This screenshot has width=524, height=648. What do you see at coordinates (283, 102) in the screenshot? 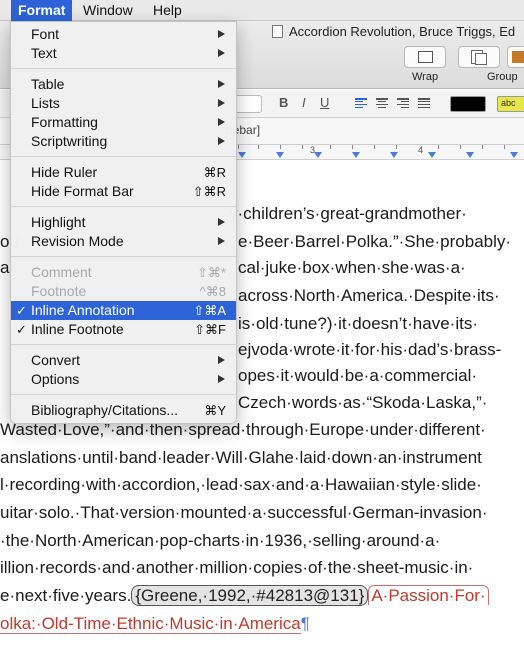
I see `bold-button: B` at bounding box center [283, 102].